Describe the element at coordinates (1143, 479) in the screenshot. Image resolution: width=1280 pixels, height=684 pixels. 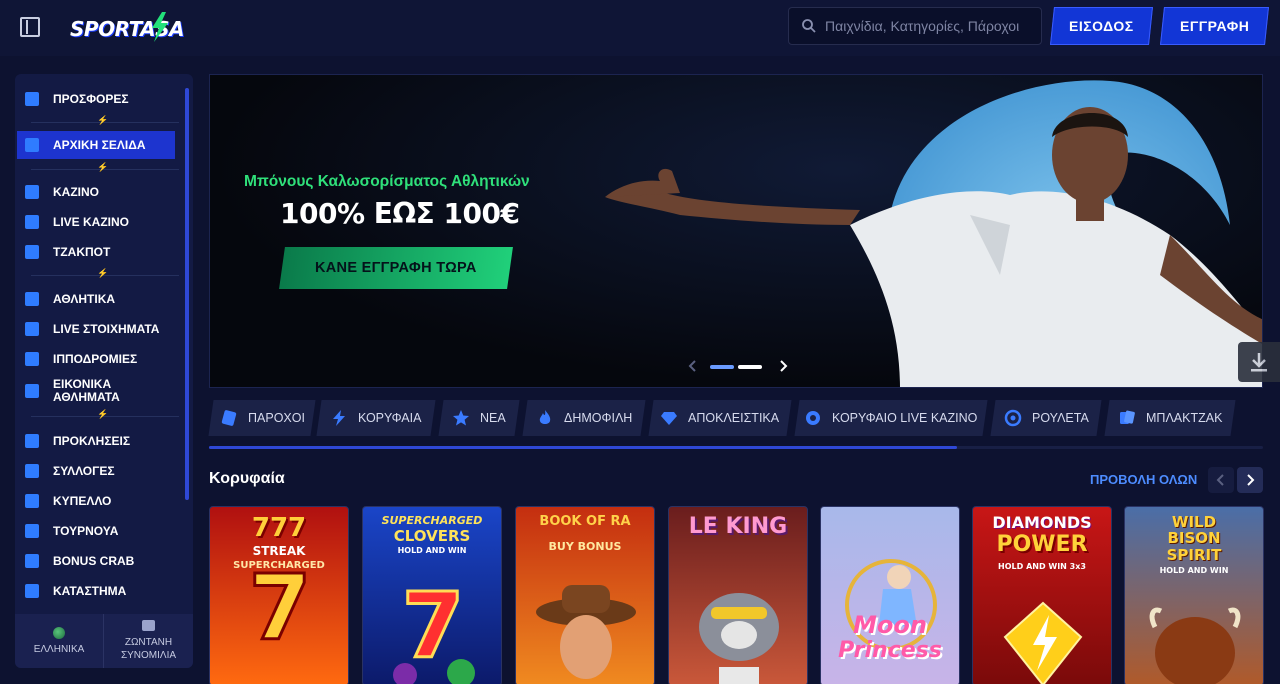
I see `view-all-link: ΠΡΟΒΟΛΗ ΟΛΩΝ` at that location.